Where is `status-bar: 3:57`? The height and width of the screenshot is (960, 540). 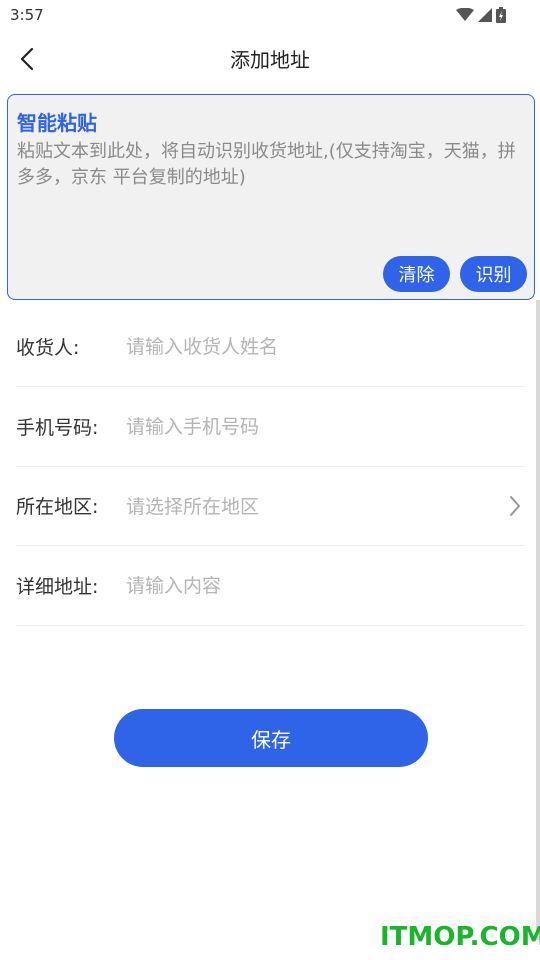 status-bar: 3:57 is located at coordinates (270, 15).